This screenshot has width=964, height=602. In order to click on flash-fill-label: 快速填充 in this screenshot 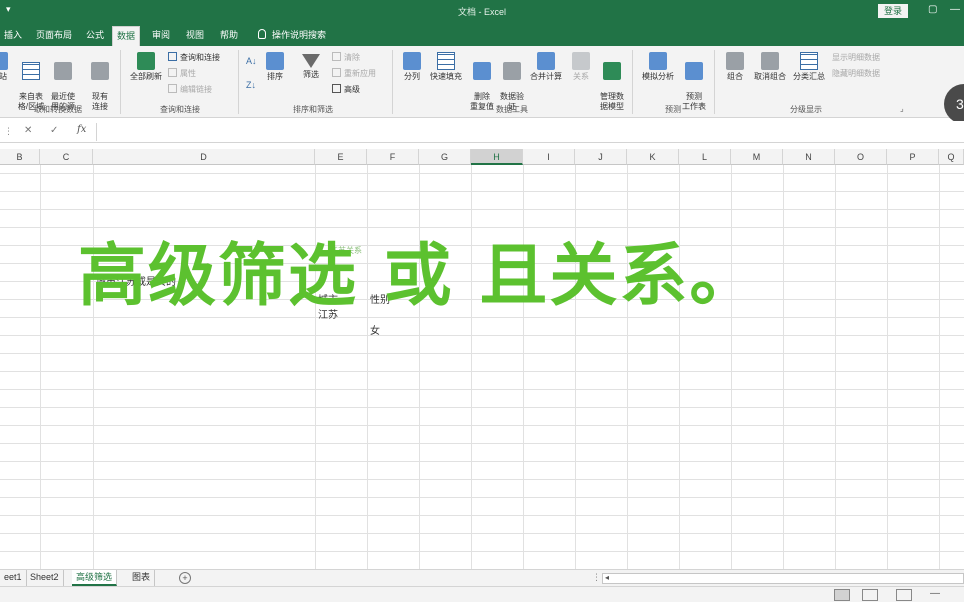, I will do `click(446, 76)`.